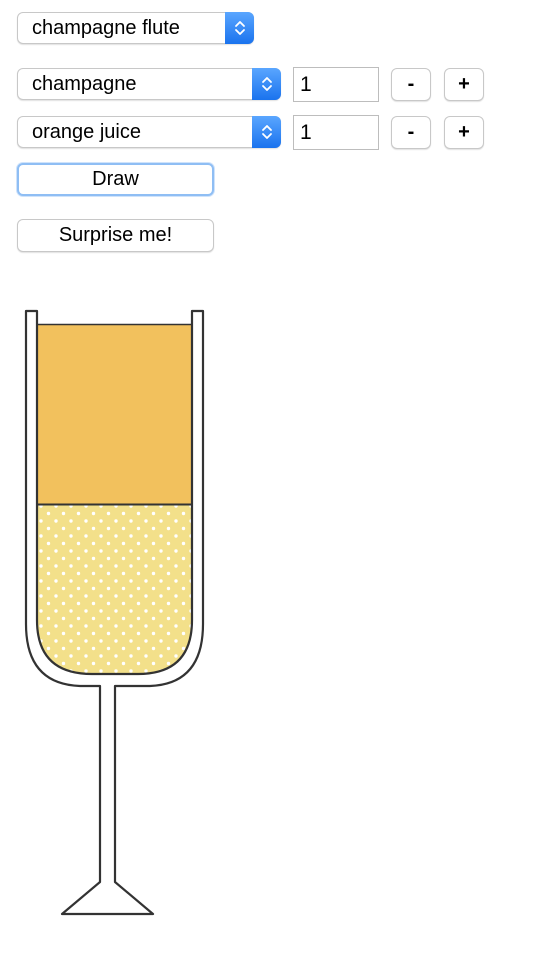 The height and width of the screenshot is (968, 558). Describe the element at coordinates (114, 589) in the screenshot. I see `champagne-layer` at that location.